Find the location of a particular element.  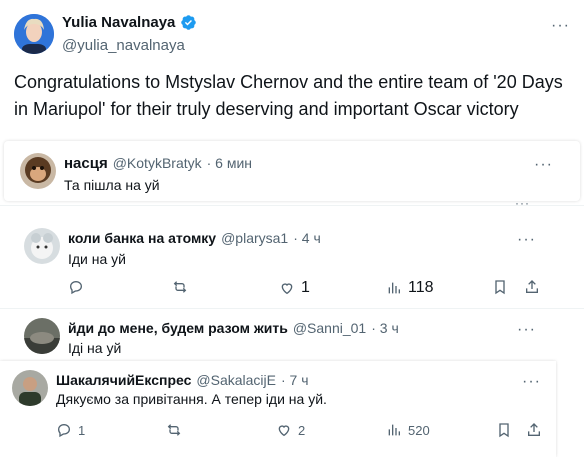

author-handle: @yulia_navalnaya is located at coordinates (123, 45).